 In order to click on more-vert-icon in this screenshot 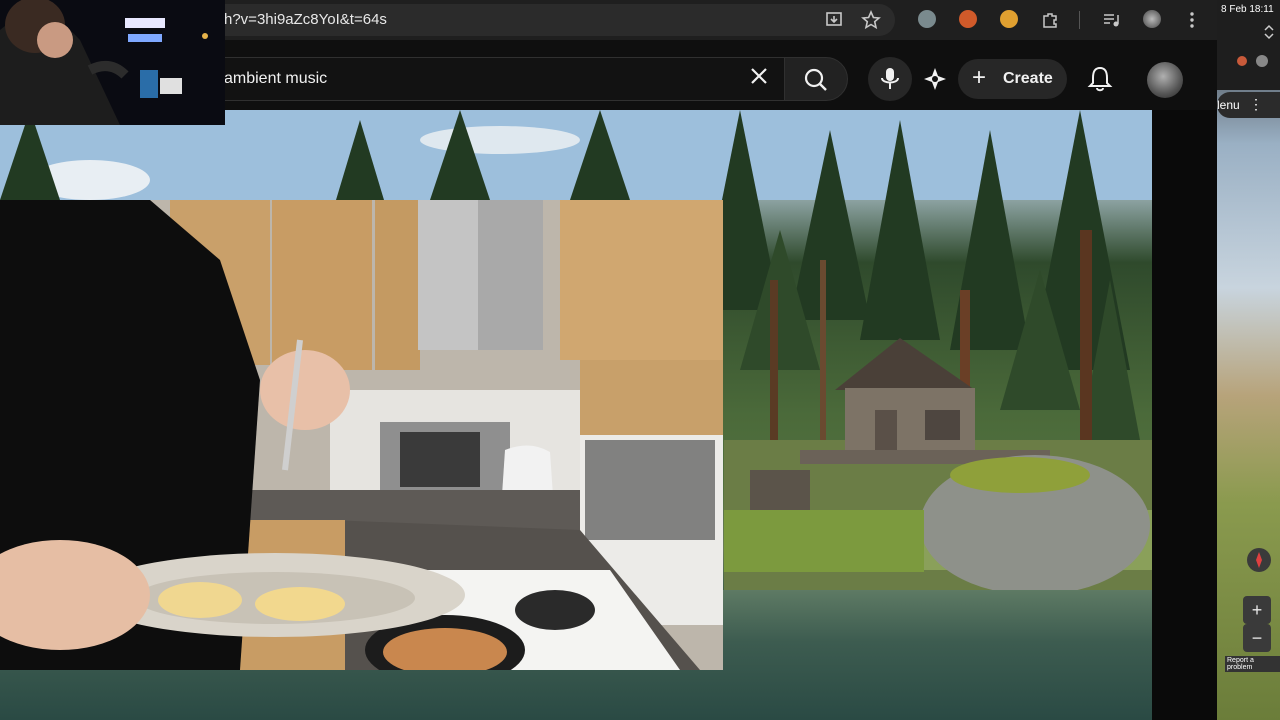, I will do `click(1192, 20)`.